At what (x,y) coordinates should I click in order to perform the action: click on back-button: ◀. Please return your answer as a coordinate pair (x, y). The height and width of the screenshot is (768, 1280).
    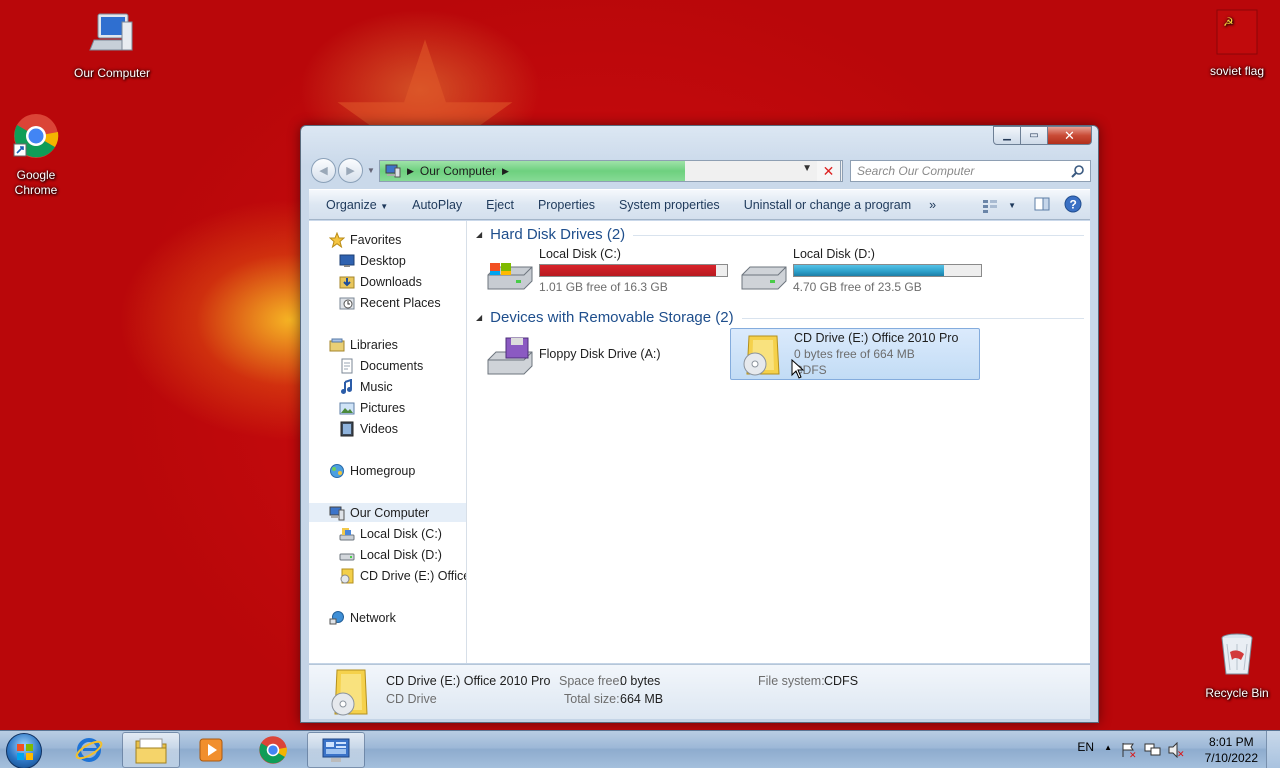
    Looking at the image, I should click on (323, 170).